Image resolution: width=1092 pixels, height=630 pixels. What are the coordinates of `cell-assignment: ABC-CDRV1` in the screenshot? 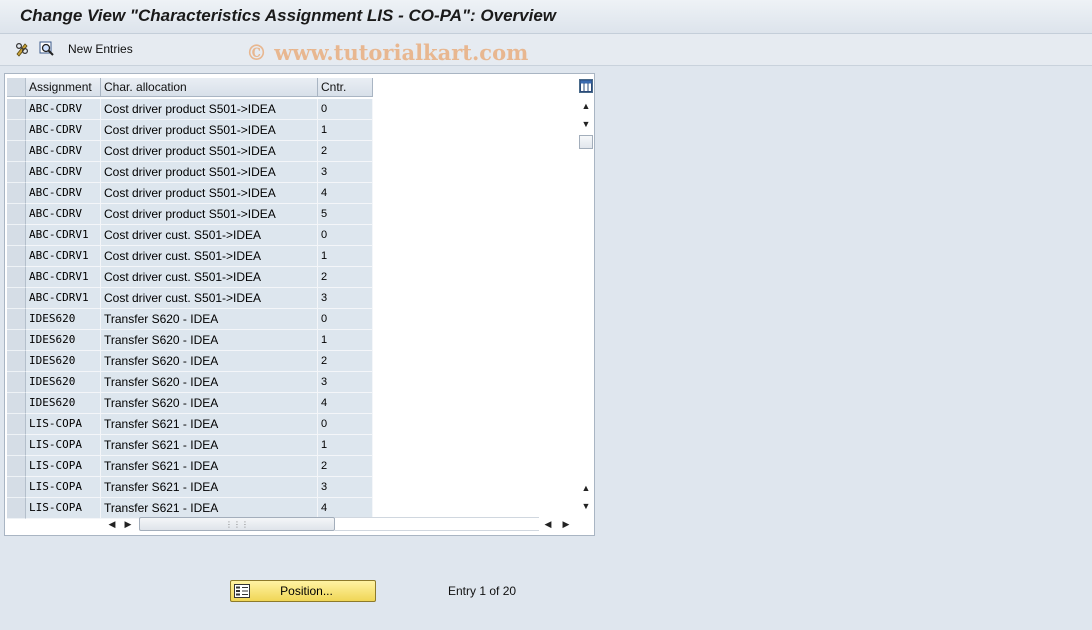 It's located at (63, 235).